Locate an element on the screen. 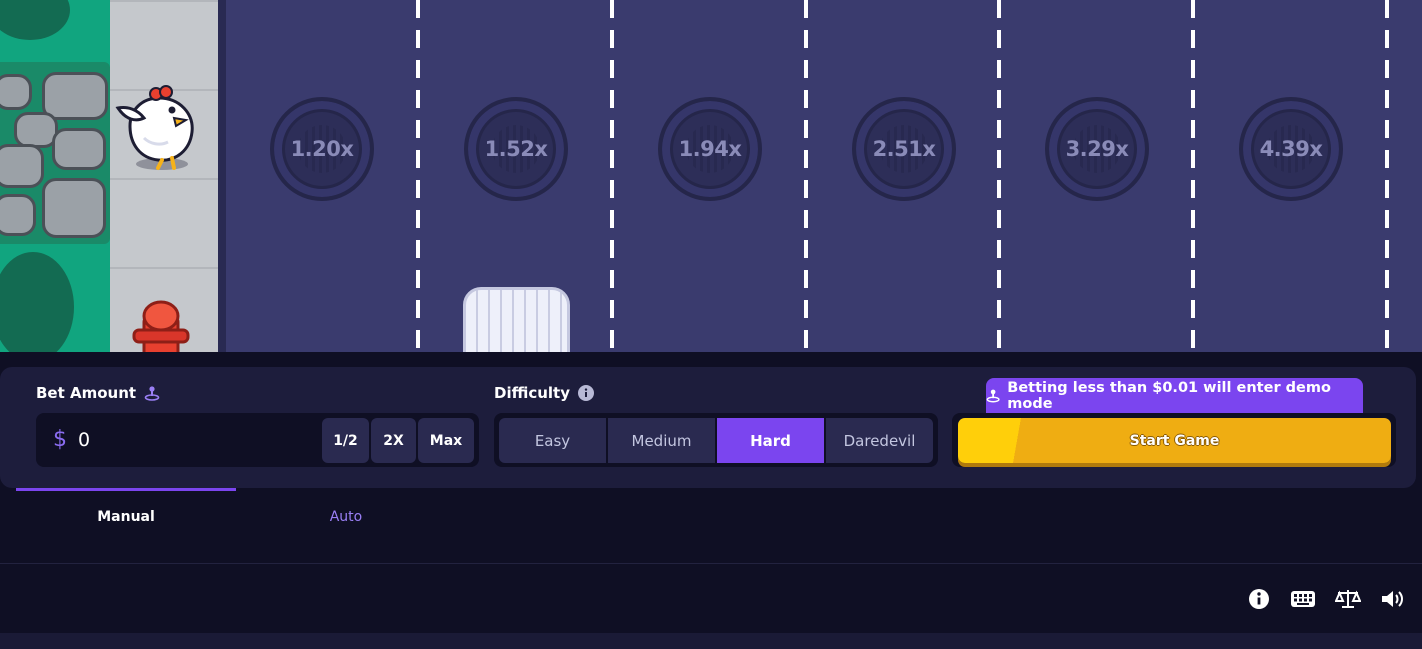  max-bet-button: Max is located at coordinates (446, 440).